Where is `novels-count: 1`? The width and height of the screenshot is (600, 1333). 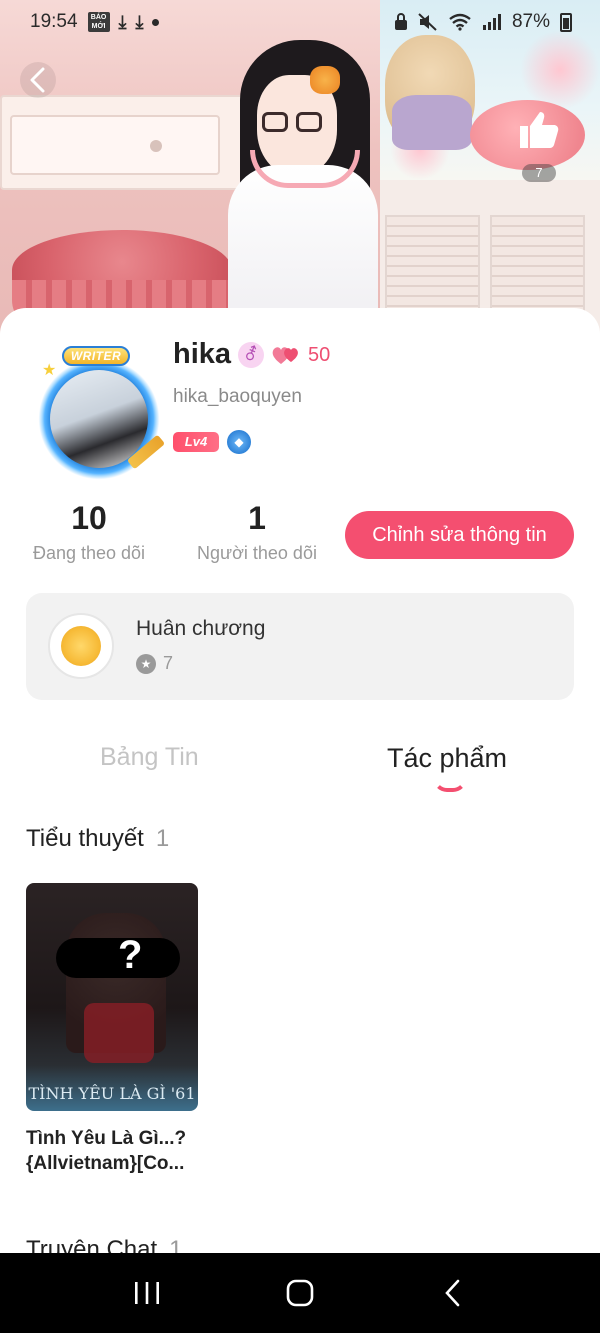
novels-count: 1 is located at coordinates (162, 838).